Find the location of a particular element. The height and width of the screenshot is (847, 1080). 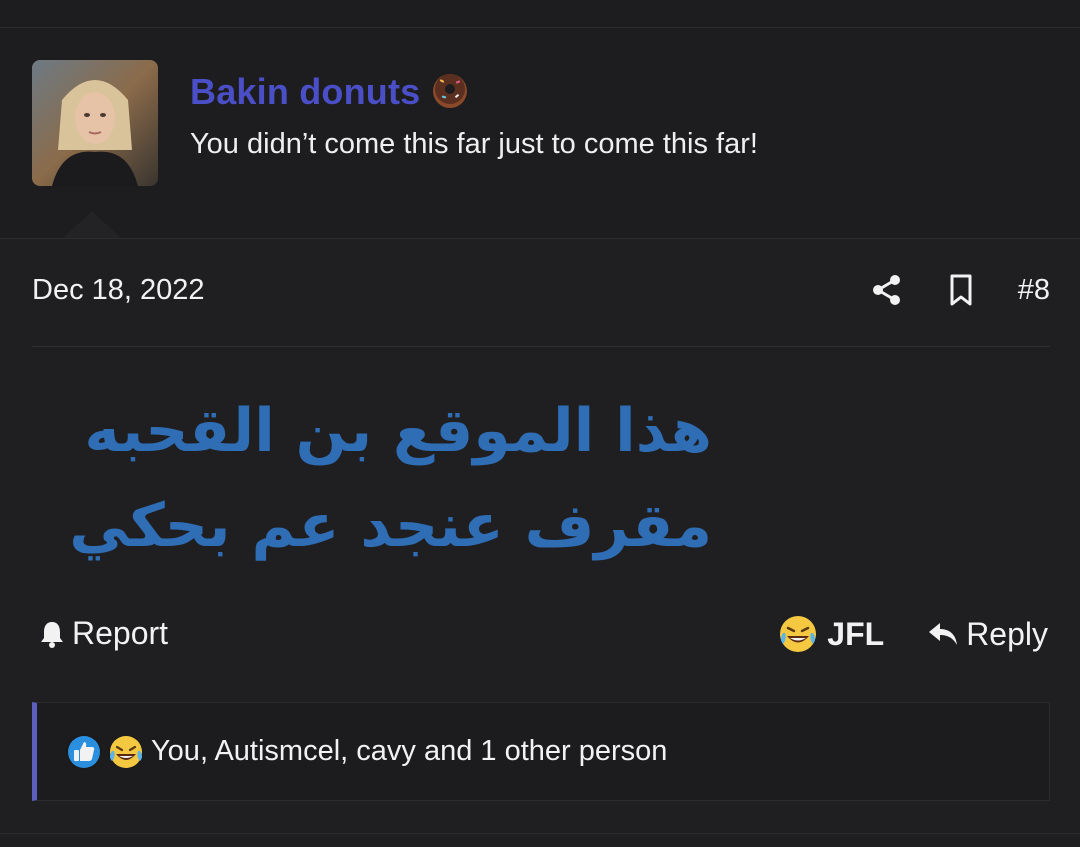

like-icon is located at coordinates (84, 751).